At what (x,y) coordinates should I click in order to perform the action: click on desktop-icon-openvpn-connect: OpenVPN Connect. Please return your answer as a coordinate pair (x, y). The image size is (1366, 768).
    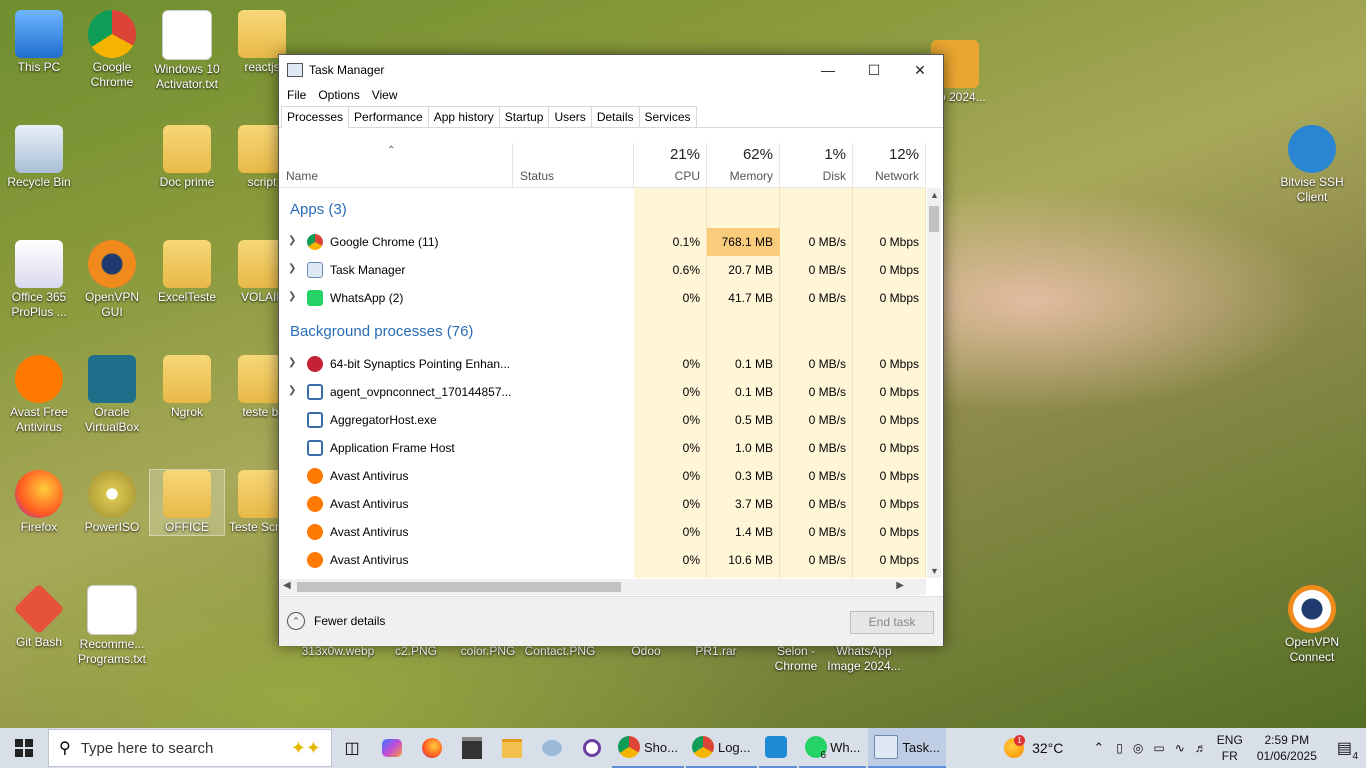
    Looking at the image, I should click on (1312, 625).